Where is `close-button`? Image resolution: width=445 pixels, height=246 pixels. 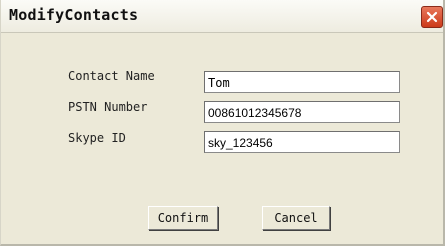 close-button is located at coordinates (432, 17).